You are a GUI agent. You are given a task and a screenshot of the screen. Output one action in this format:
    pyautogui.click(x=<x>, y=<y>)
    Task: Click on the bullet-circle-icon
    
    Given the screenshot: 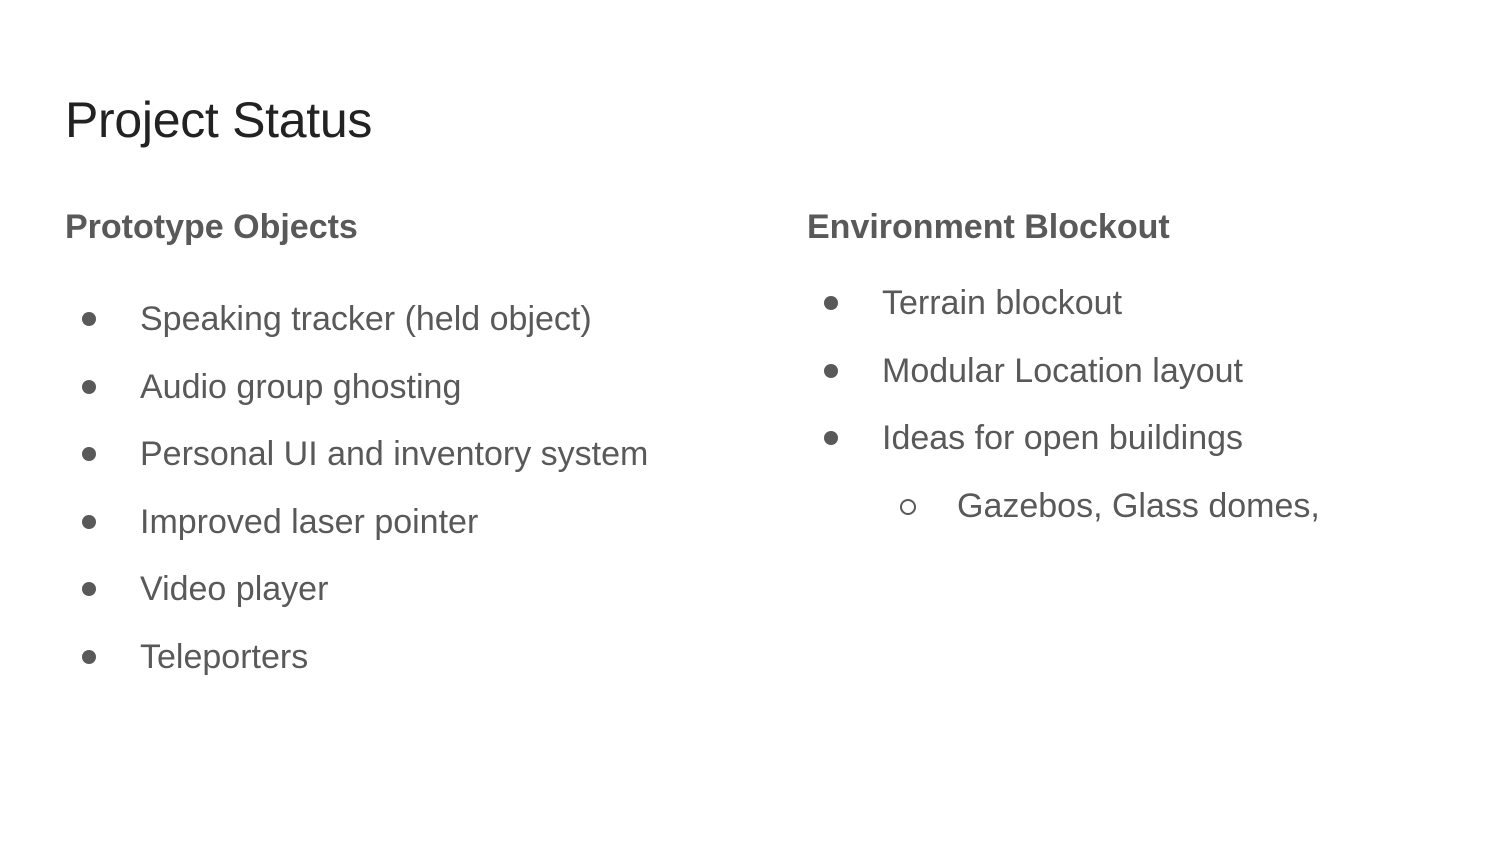 What is the action you would take?
    pyautogui.click(x=908, y=506)
    